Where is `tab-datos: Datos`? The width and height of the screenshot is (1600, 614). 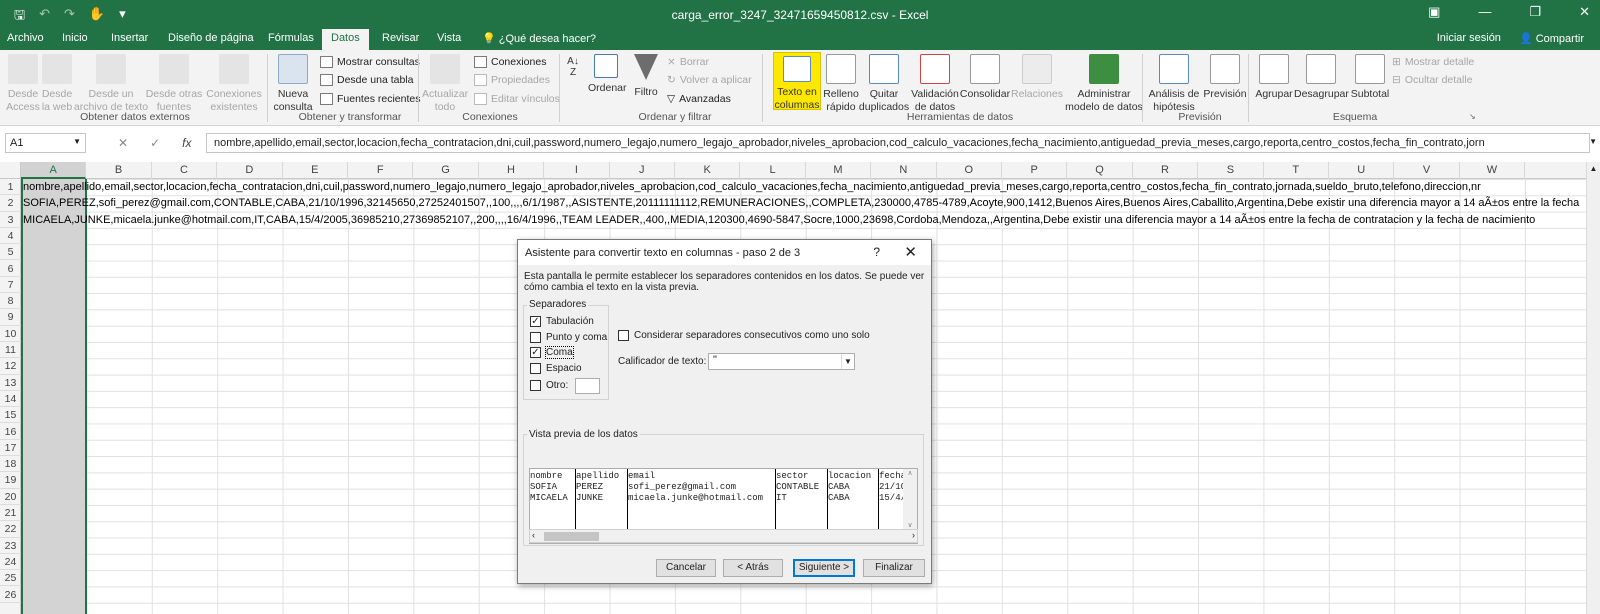
tab-datos: Datos is located at coordinates (345, 39).